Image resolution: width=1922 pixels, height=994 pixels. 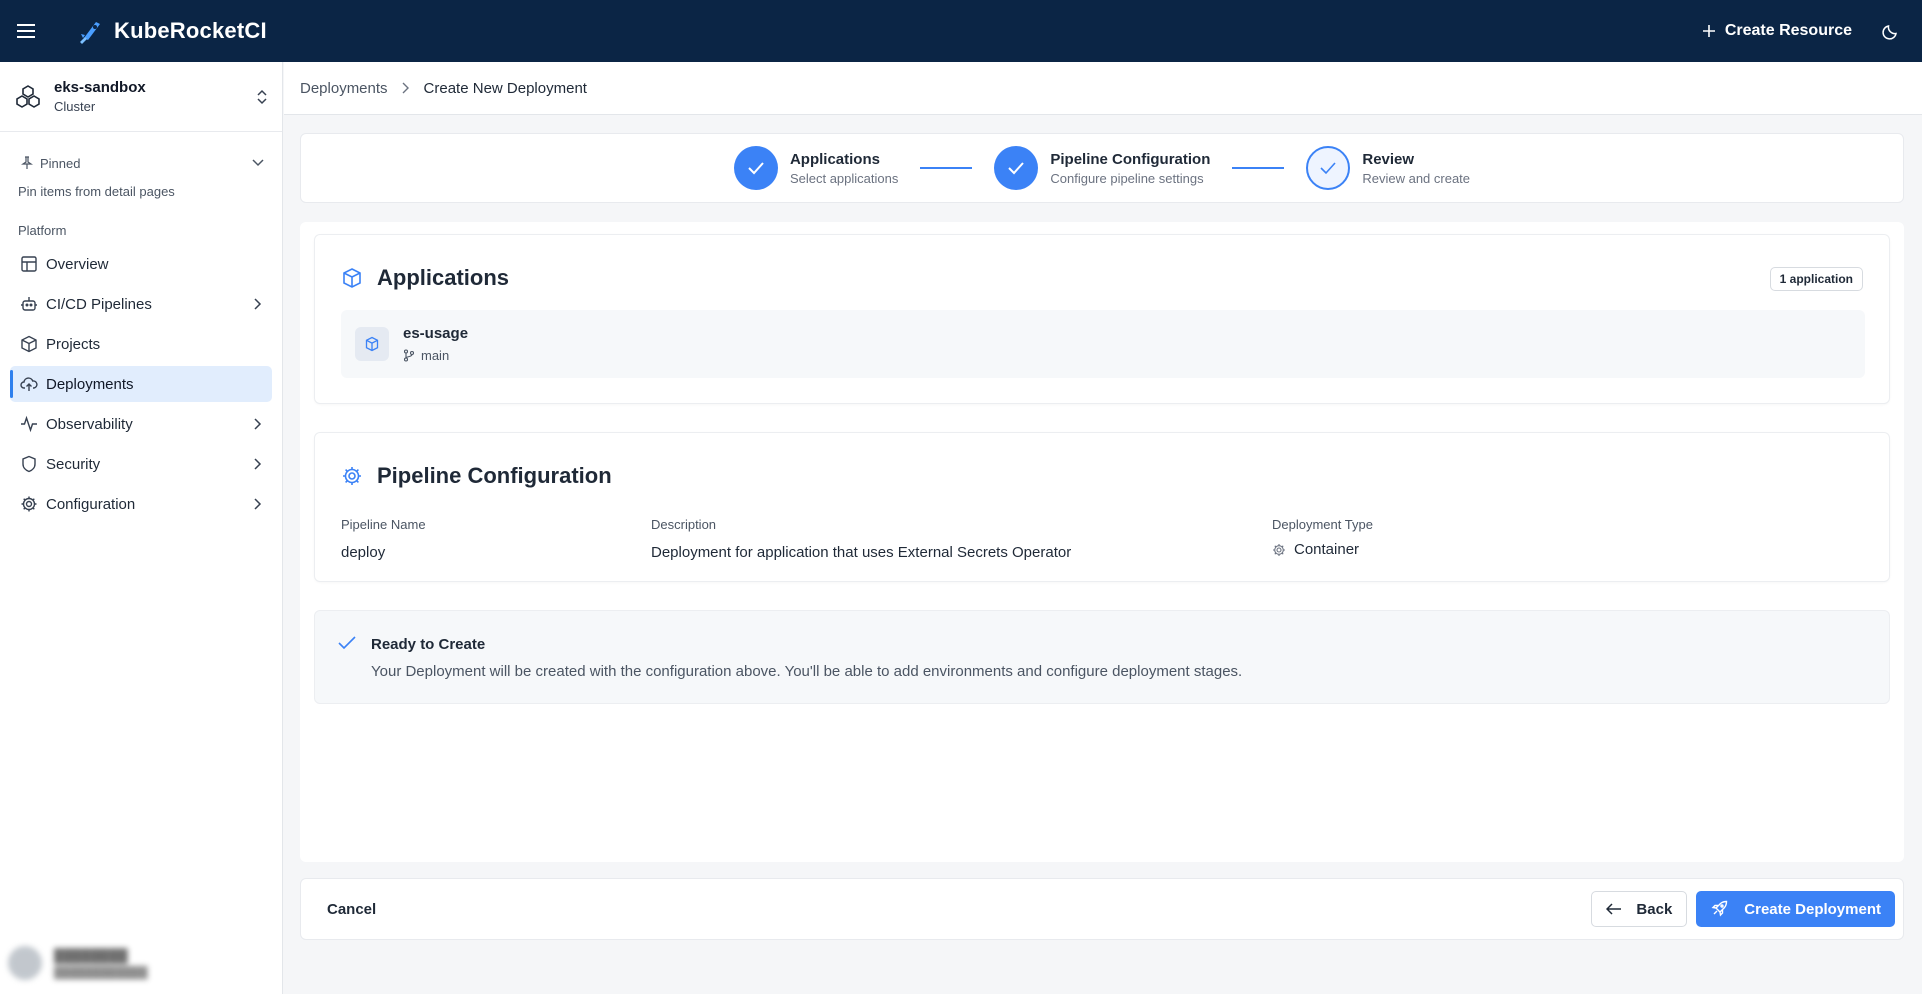 What do you see at coordinates (351, 909) in the screenshot?
I see `cancel-button: Cancel` at bounding box center [351, 909].